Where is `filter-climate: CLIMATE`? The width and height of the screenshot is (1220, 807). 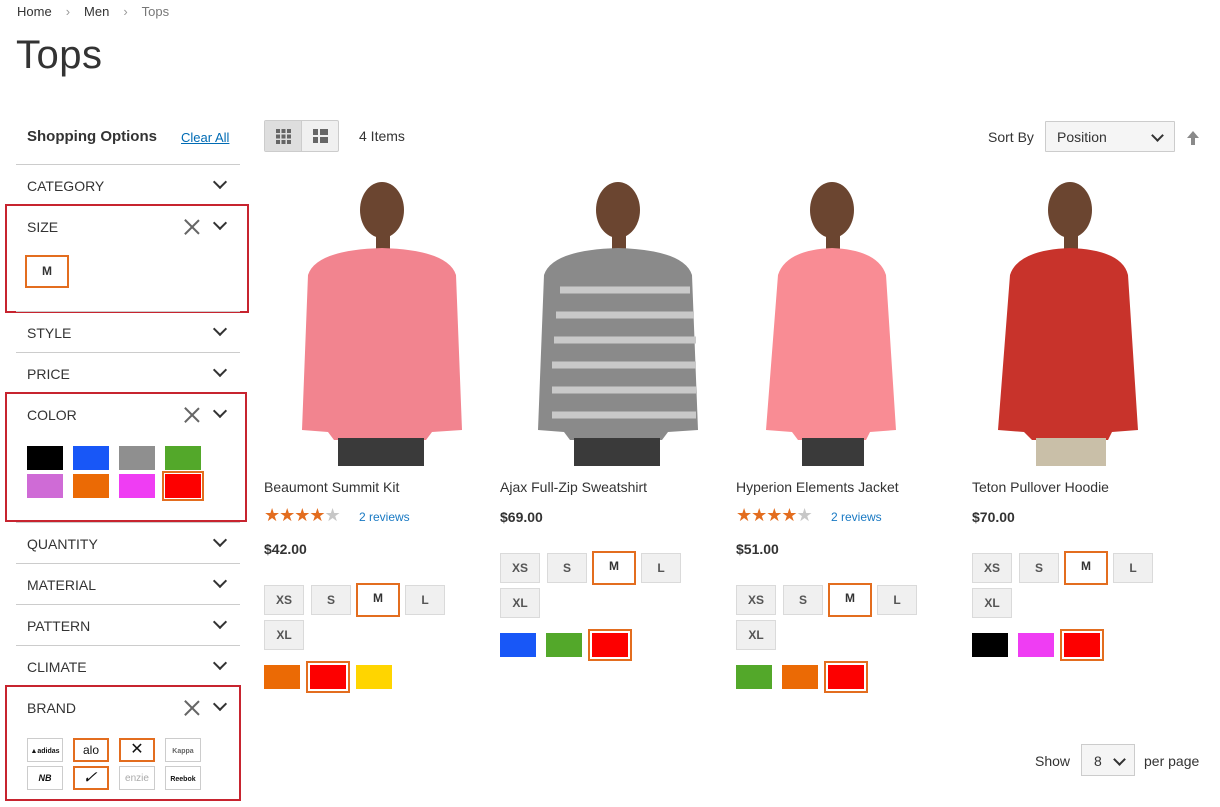 filter-climate: CLIMATE is located at coordinates (128, 665).